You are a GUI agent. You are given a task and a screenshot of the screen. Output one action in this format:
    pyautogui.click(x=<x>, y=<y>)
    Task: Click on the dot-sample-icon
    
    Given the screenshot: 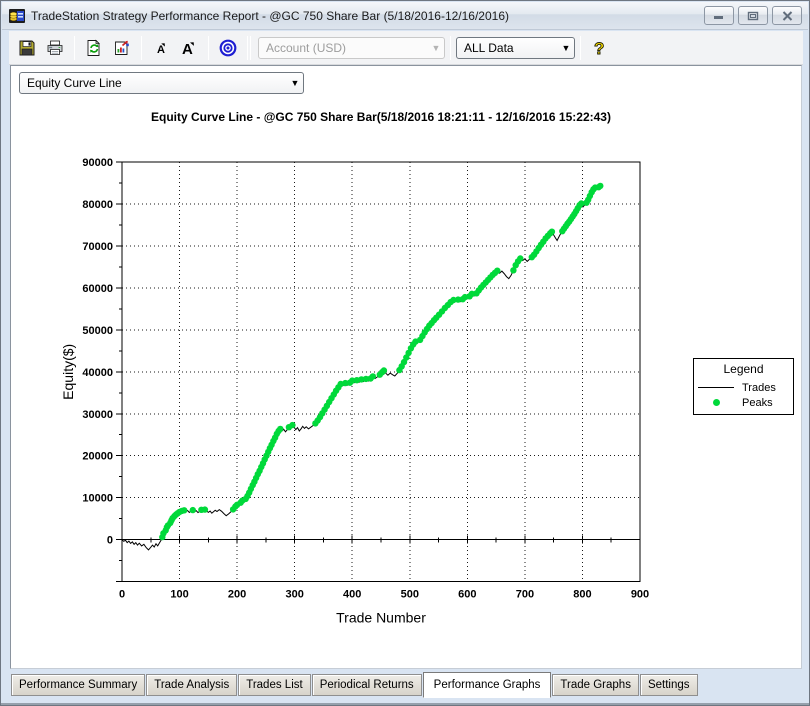 What is the action you would take?
    pyautogui.click(x=716, y=402)
    